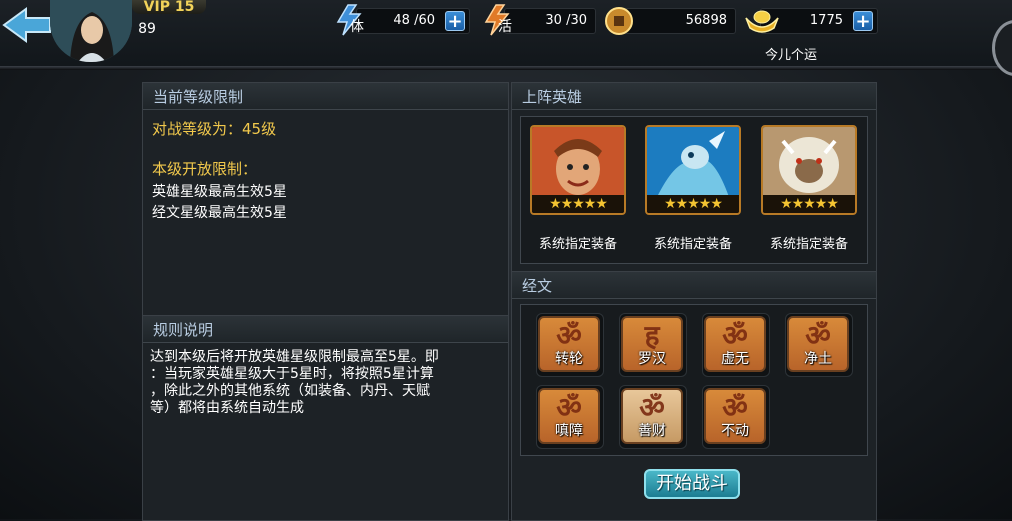 The height and width of the screenshot is (521, 1012). Describe the element at coordinates (578, 162) in the screenshot. I see `warrior-portrait-icon` at that location.